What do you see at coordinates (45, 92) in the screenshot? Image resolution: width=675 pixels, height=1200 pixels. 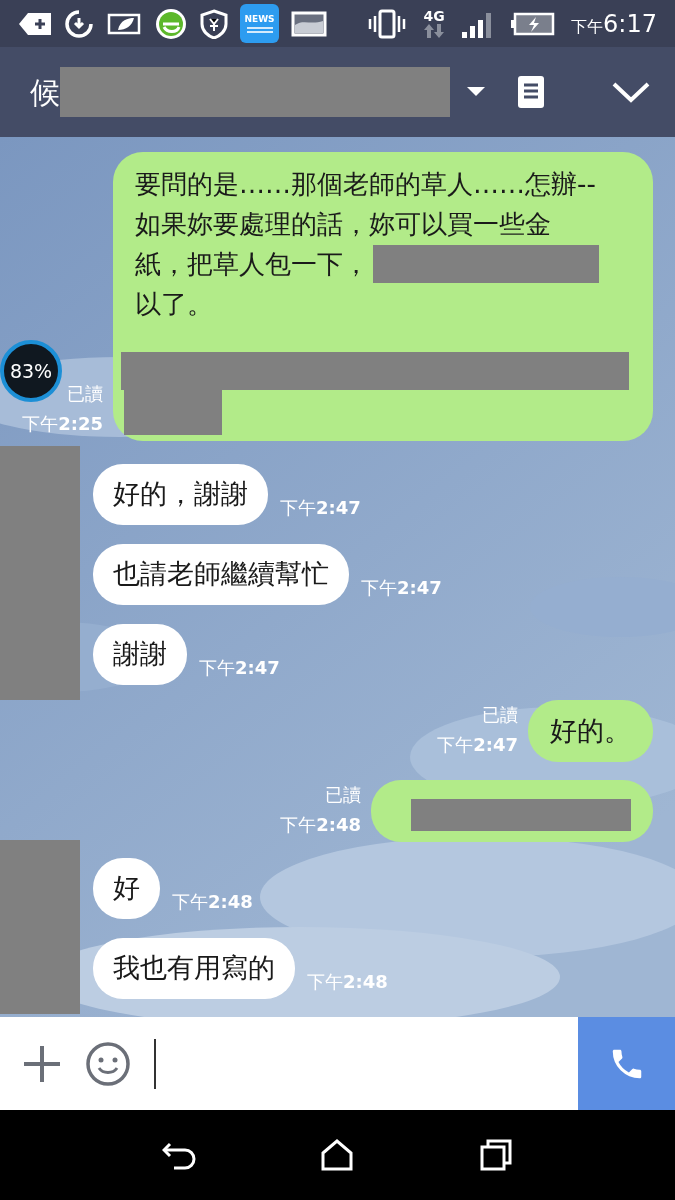 I see `chat-title: 候` at bounding box center [45, 92].